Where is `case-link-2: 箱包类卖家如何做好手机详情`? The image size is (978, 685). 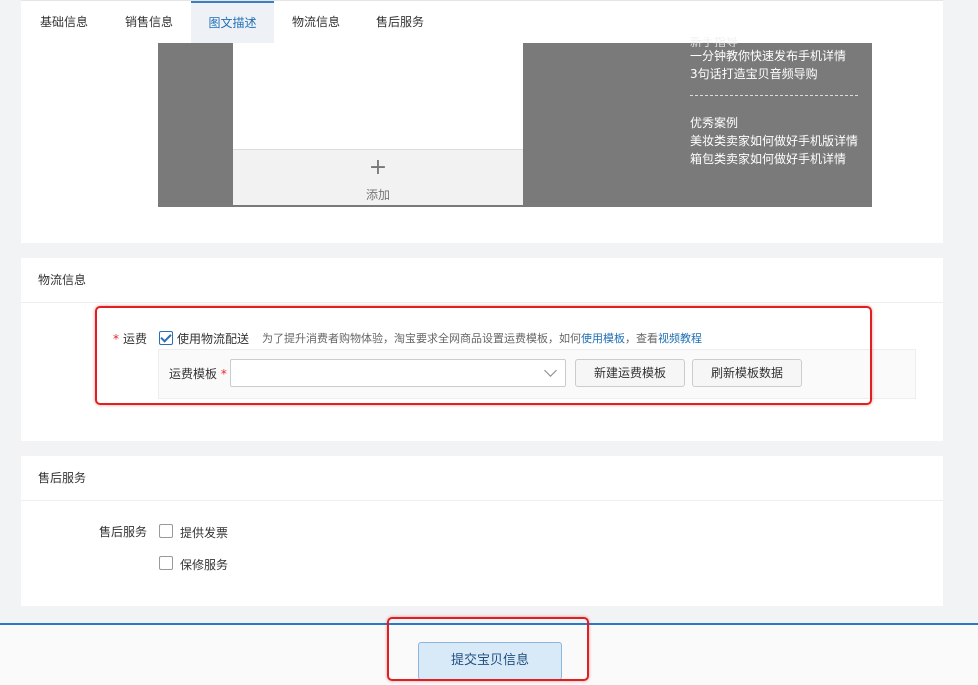
case-link-2: 箱包类卖家如何做好手机详情 is located at coordinates (780, 159).